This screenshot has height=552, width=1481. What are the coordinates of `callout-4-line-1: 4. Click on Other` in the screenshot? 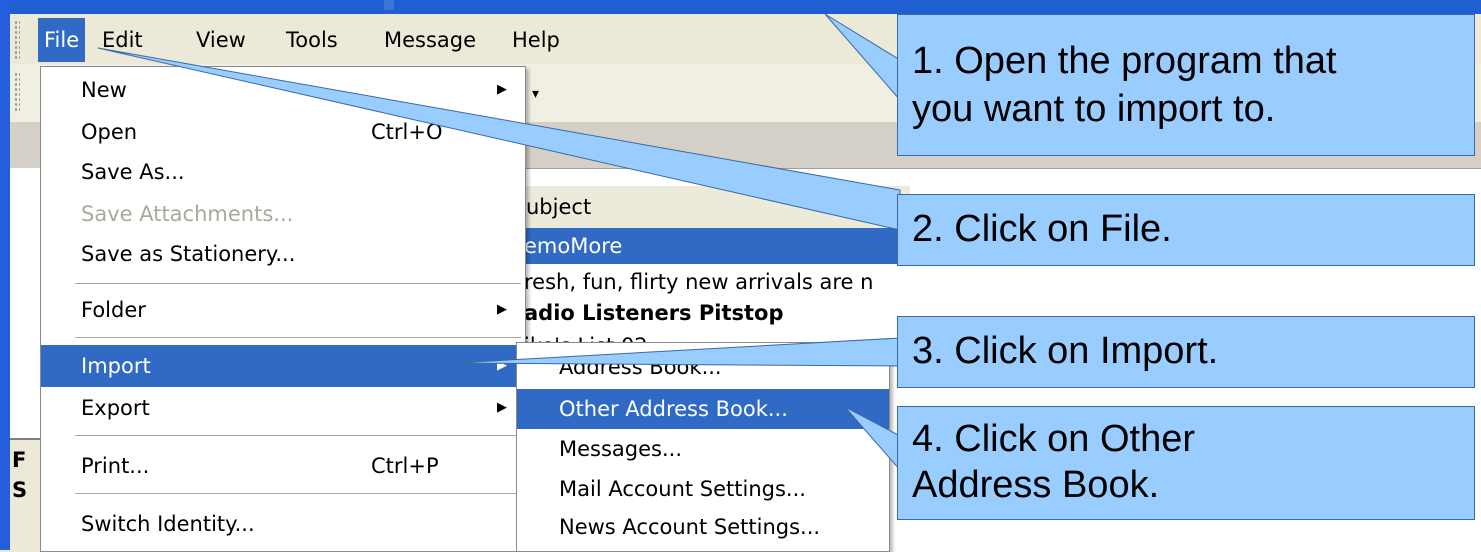 It's located at (1053, 439).